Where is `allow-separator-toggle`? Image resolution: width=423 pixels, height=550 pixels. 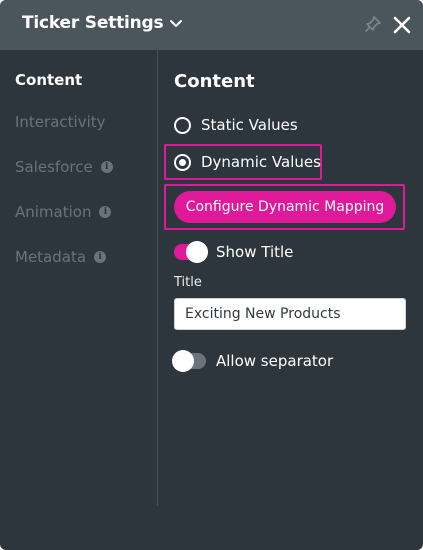 allow-separator-toggle is located at coordinates (189, 361).